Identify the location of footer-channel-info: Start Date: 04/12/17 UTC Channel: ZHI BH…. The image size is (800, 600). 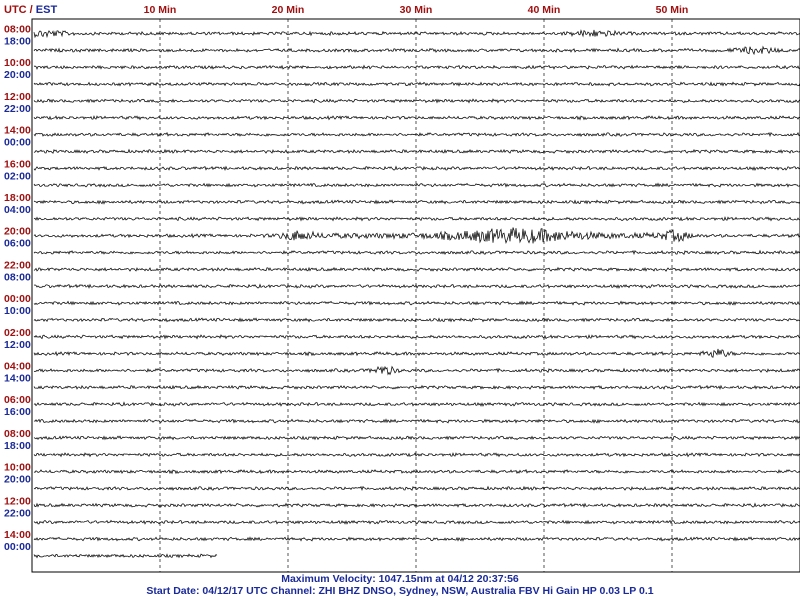
(399, 591).